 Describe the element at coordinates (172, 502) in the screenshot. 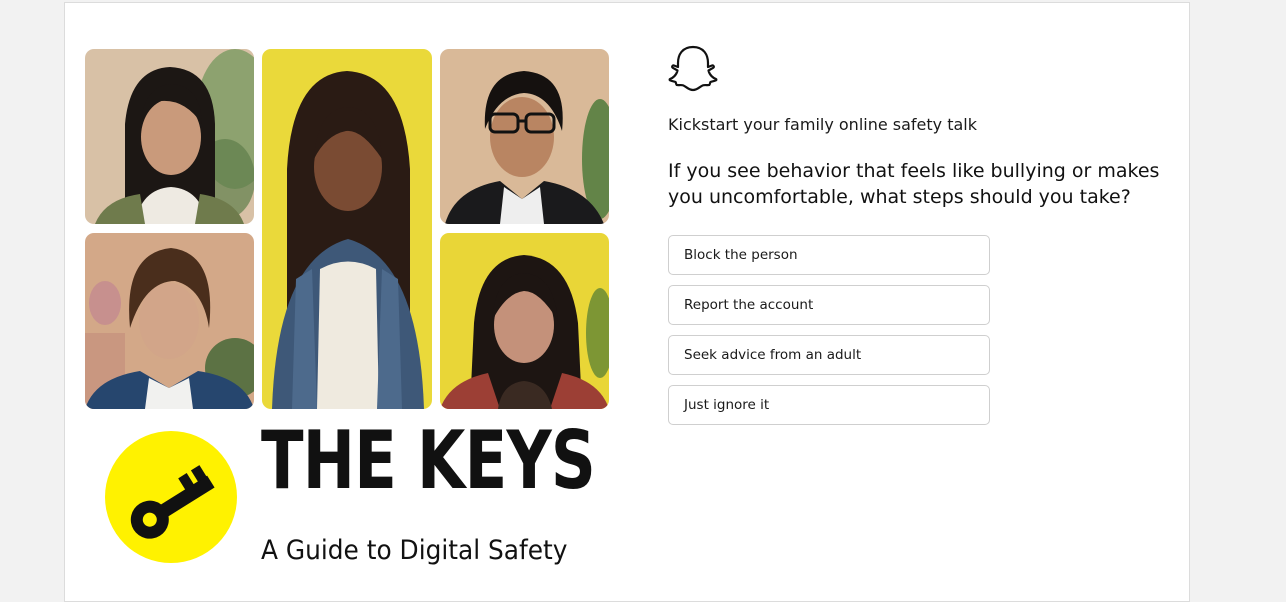

I see `key-icon` at that location.